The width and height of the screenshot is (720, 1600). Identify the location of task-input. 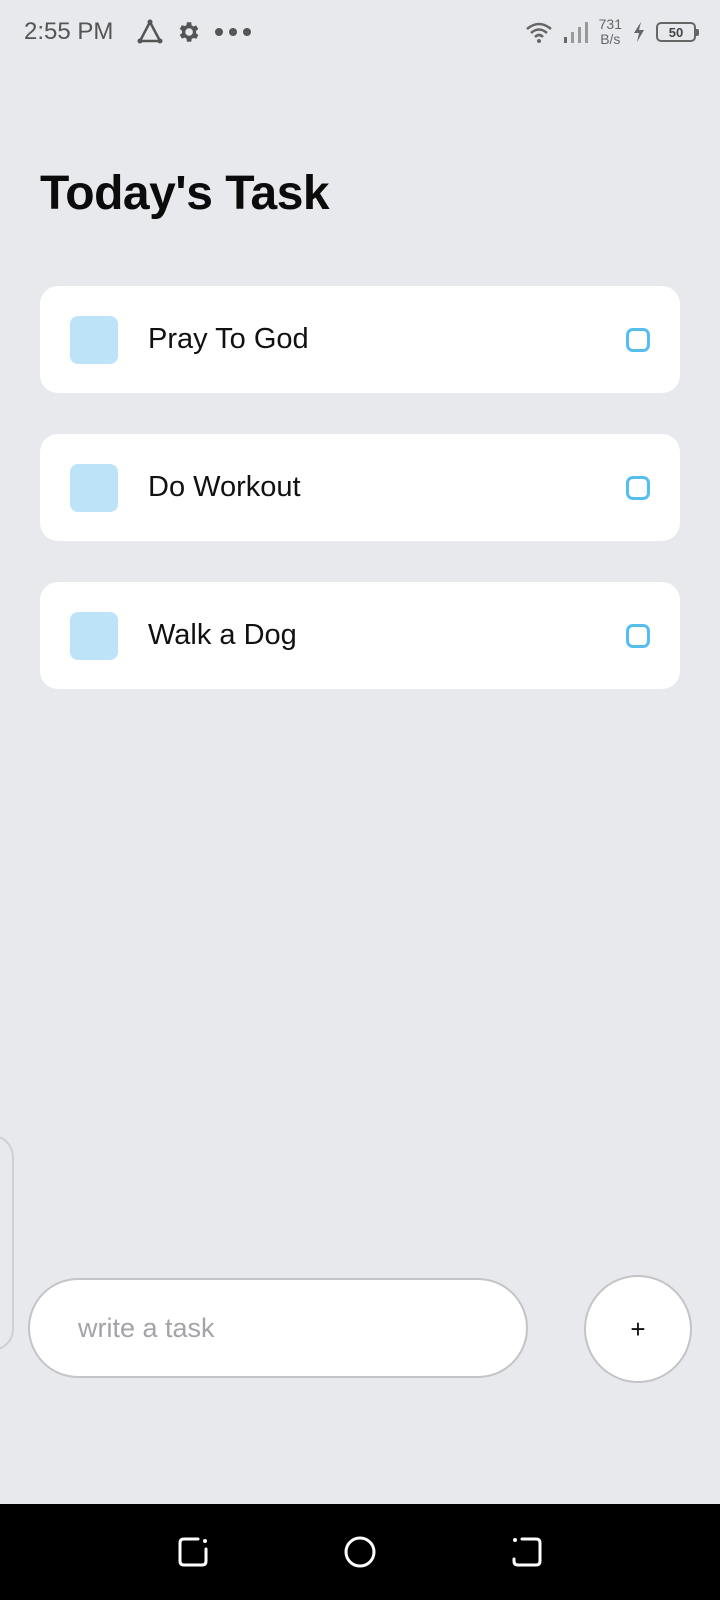
(278, 1328).